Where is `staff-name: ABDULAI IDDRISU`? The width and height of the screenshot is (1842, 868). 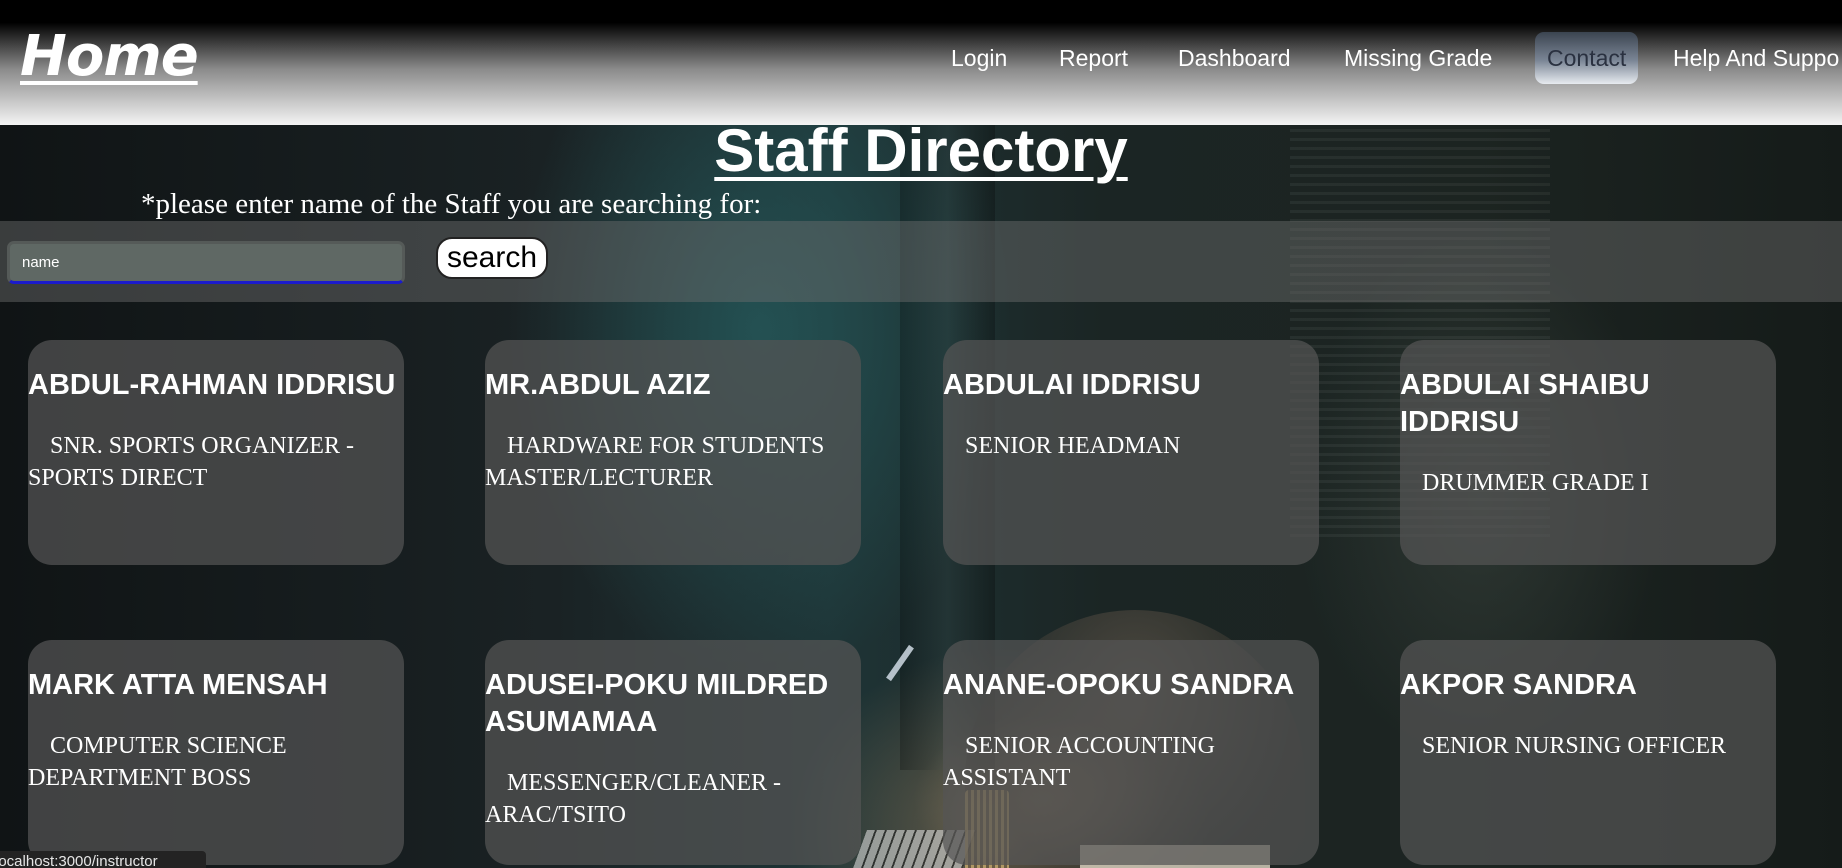
staff-name: ABDULAI IDDRISU is located at coordinates (1072, 385).